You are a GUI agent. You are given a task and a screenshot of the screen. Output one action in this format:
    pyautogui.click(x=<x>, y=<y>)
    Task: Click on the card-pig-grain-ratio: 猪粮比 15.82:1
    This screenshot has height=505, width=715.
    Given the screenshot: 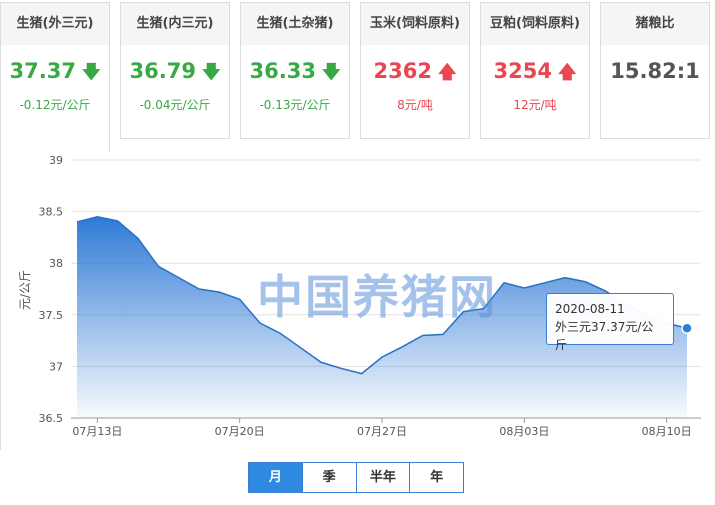 What is the action you would take?
    pyautogui.click(x=655, y=70)
    